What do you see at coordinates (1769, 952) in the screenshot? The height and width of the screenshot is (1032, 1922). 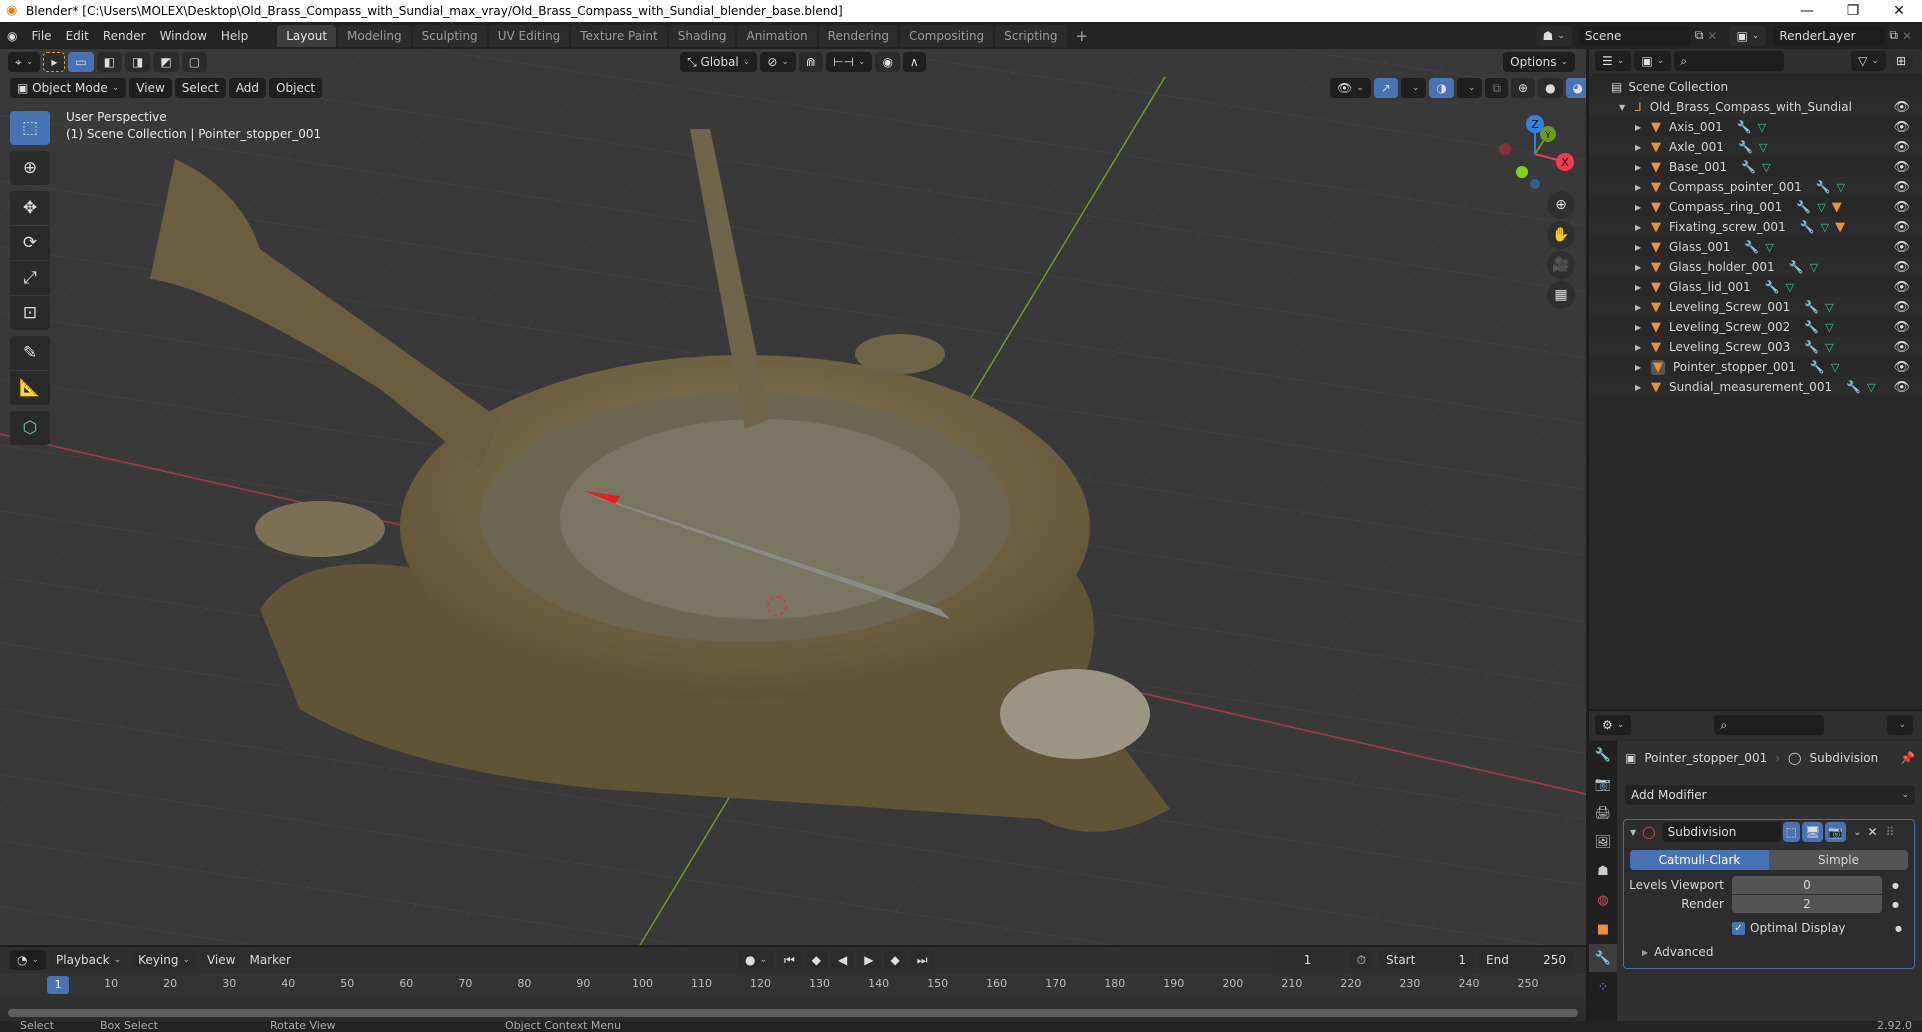 I see `advanced-subpanel: ▶ Advanced` at bounding box center [1769, 952].